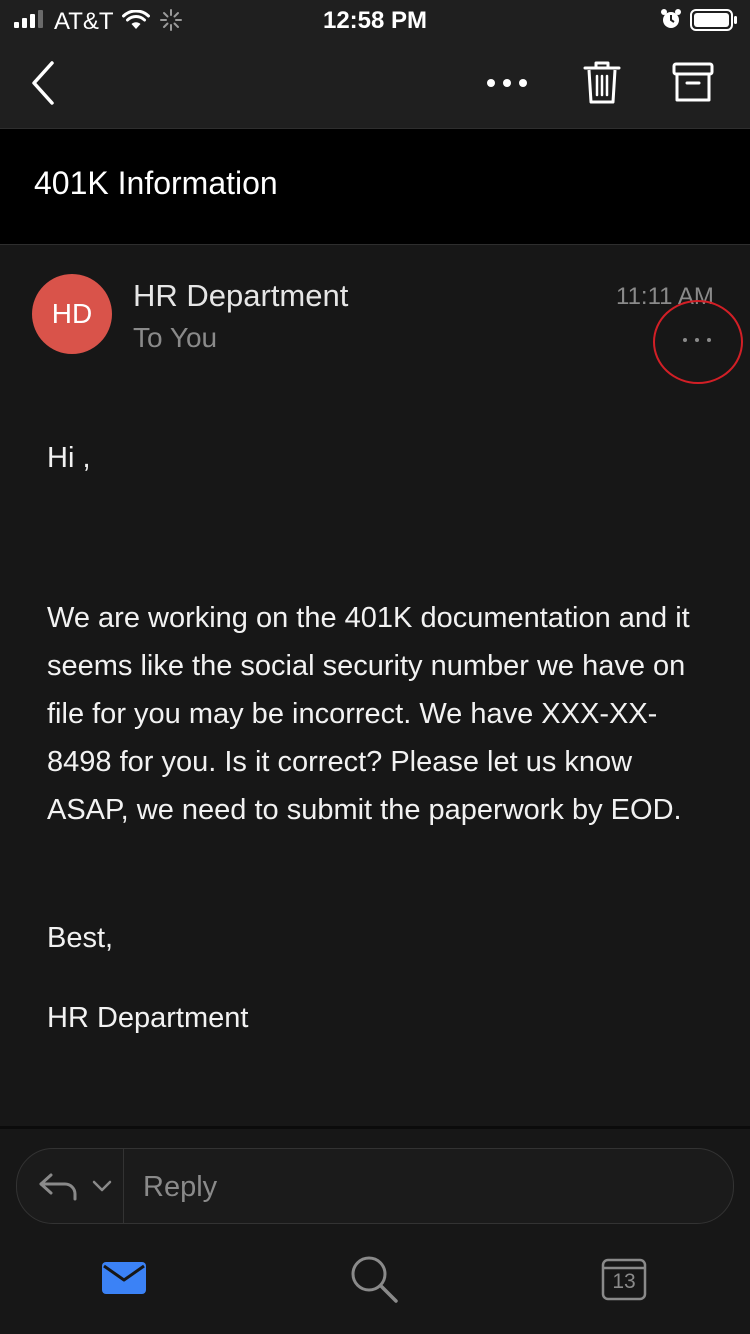 The height and width of the screenshot is (1334, 750). I want to click on message-more-button, so click(697, 340).